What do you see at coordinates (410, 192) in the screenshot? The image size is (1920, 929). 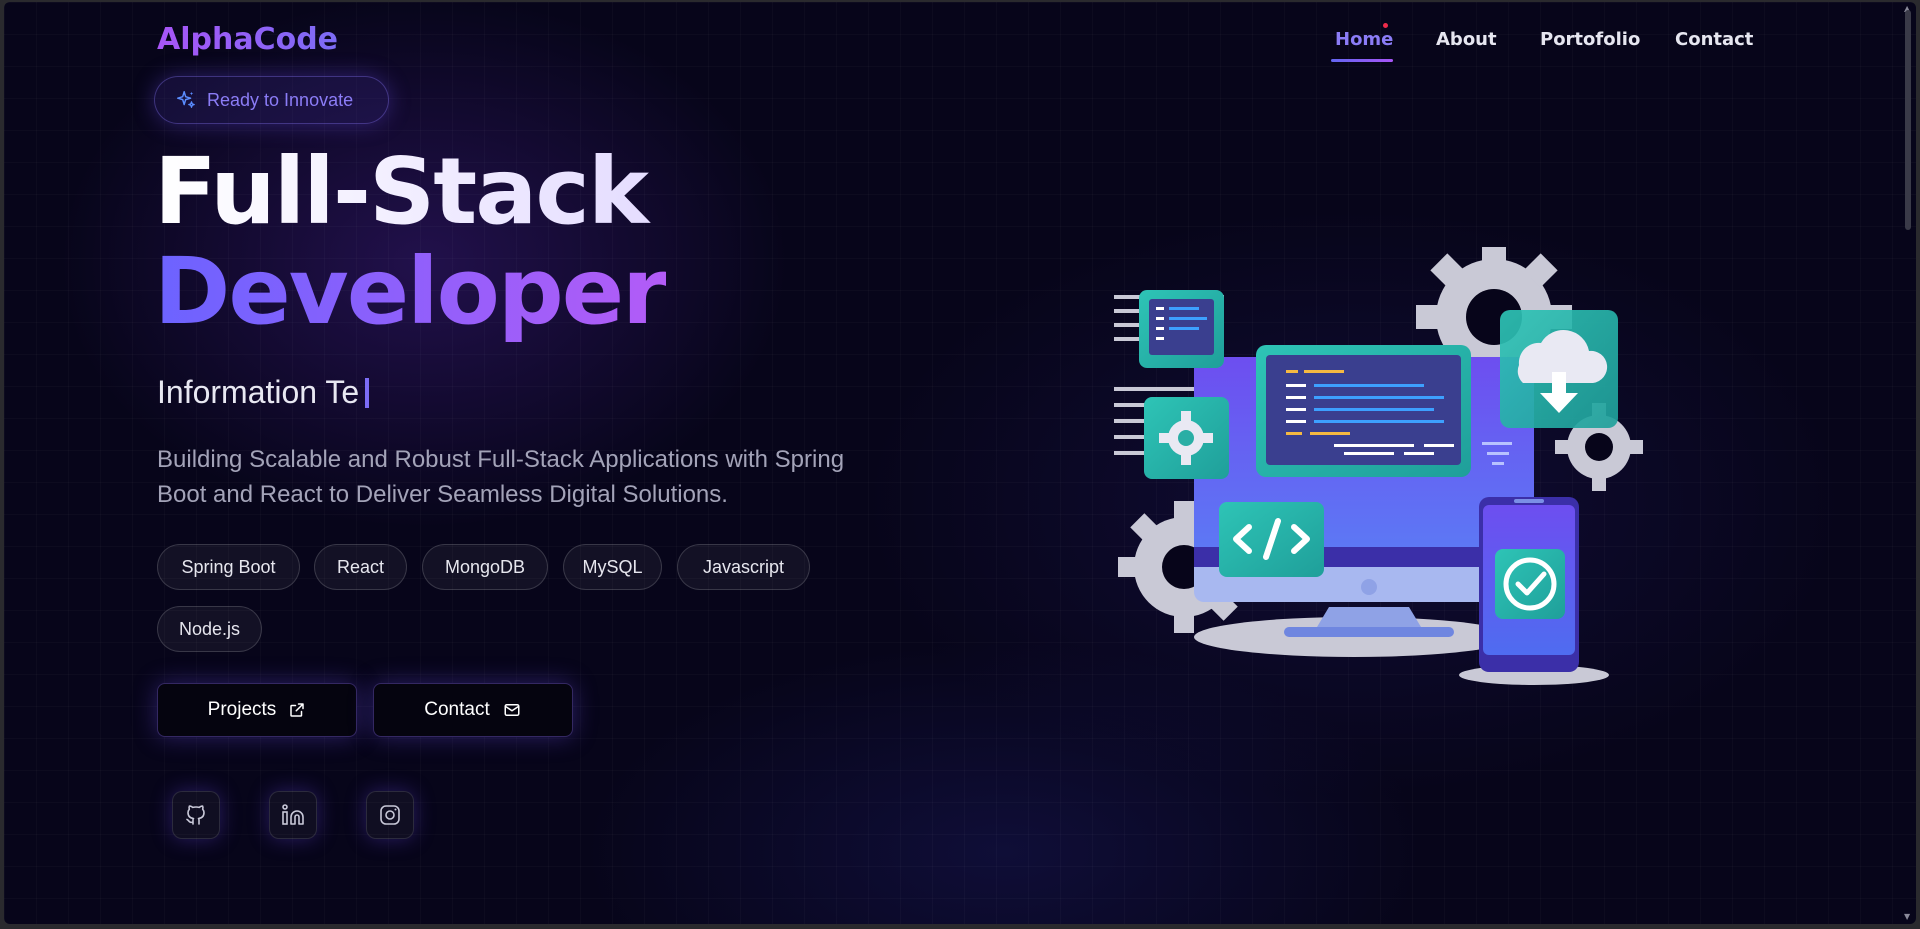 I see `hero-title-line1: Full-Stack` at bounding box center [410, 192].